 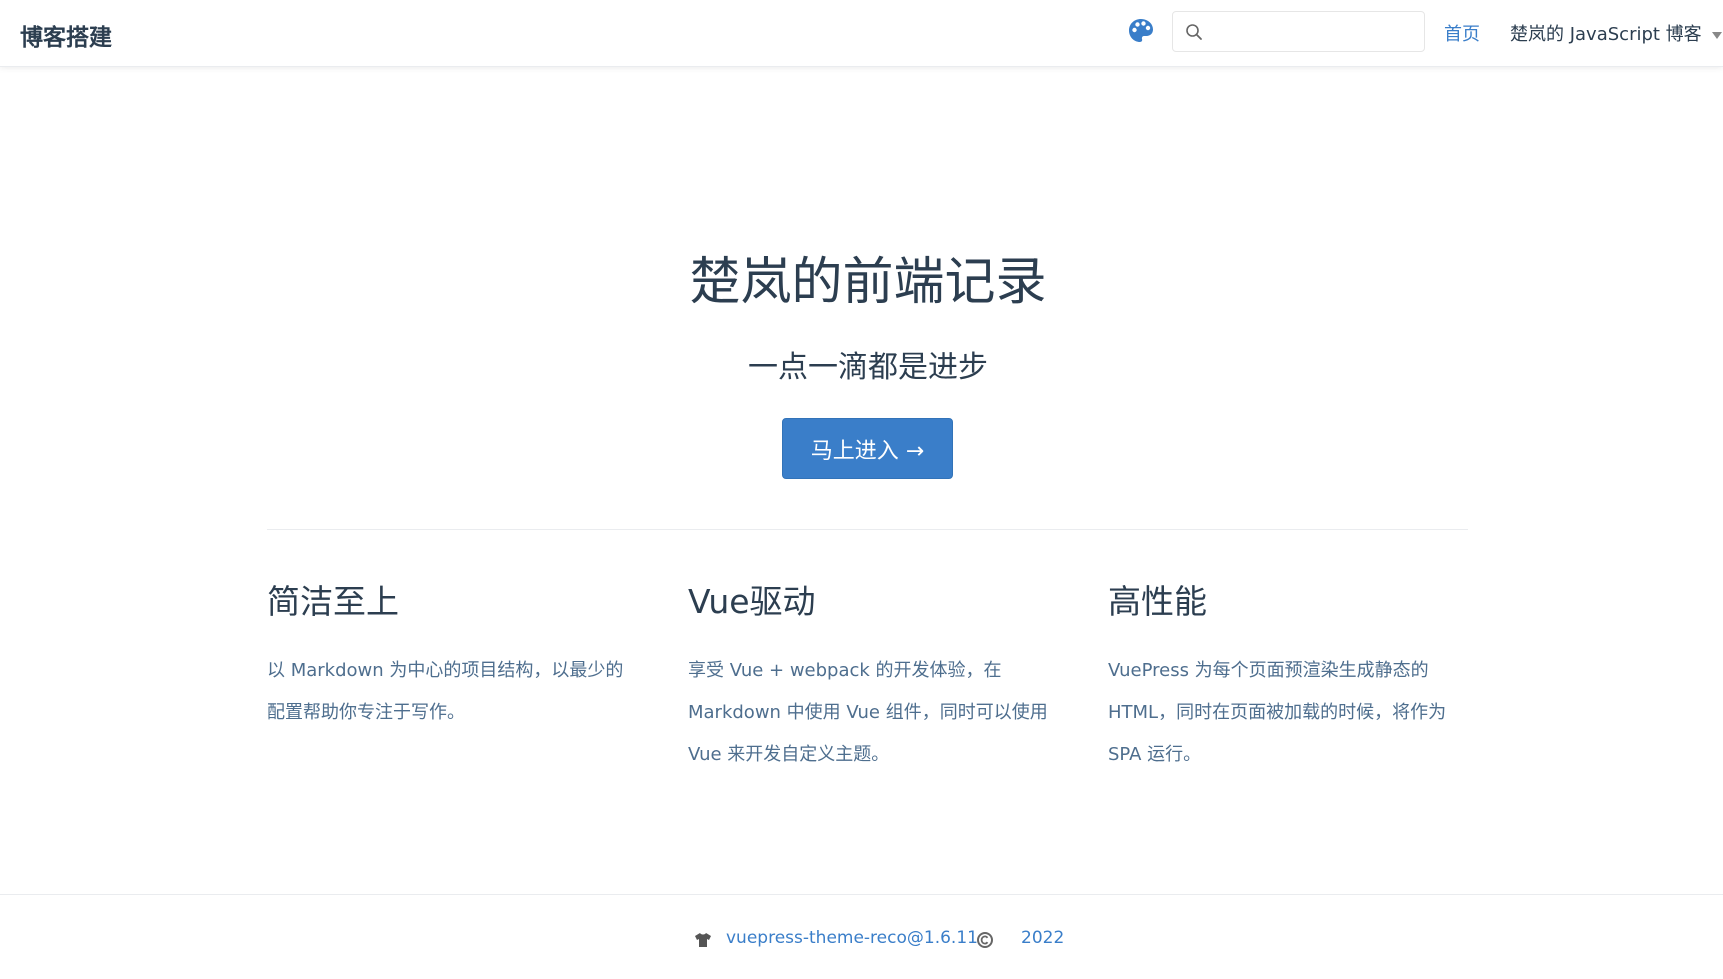 What do you see at coordinates (1042, 938) in the screenshot?
I see `footer-year-link: 2022` at bounding box center [1042, 938].